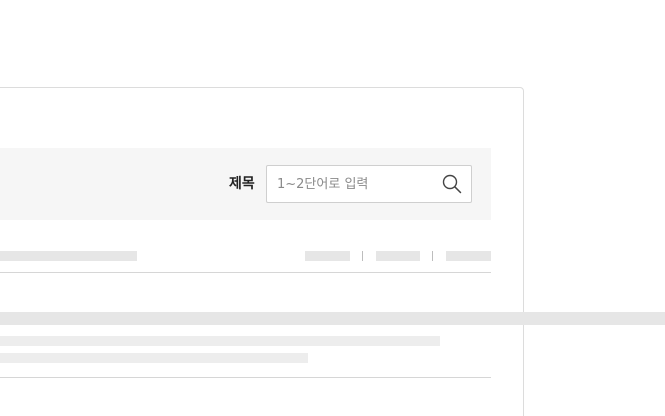 The image size is (665, 416). What do you see at coordinates (332, 318) in the screenshot?
I see `list-item-title-placeholder` at bounding box center [332, 318].